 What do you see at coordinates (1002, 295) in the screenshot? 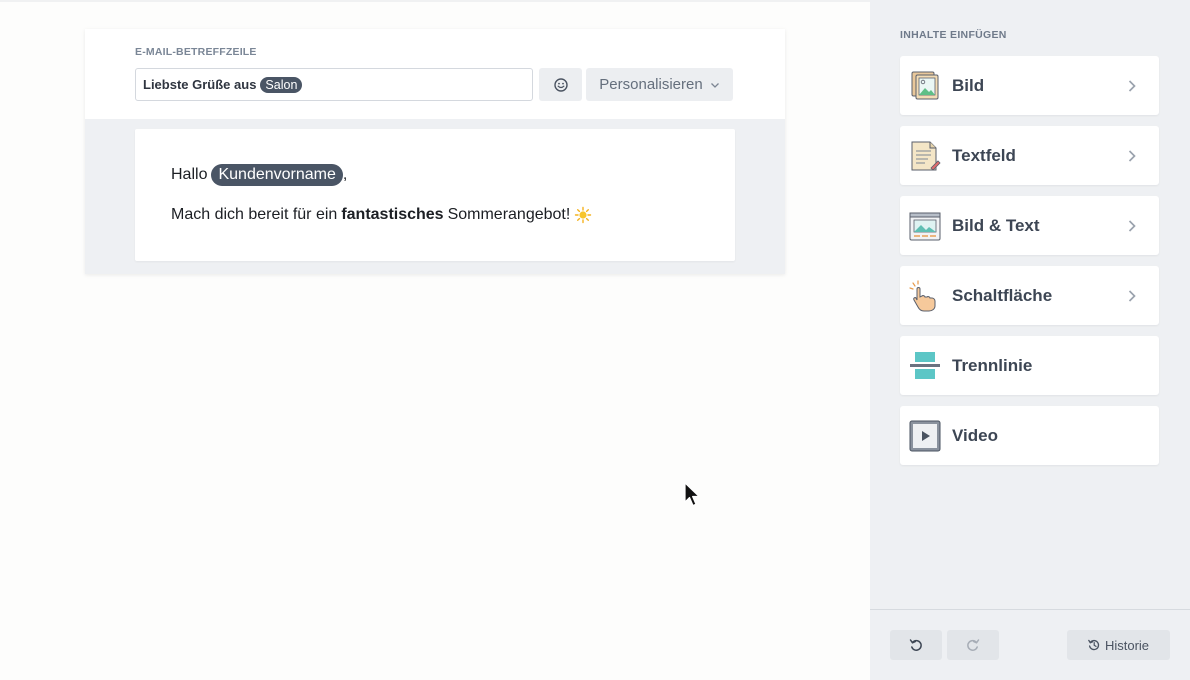
I see `insert-button-label: Schaltfläche` at bounding box center [1002, 295].